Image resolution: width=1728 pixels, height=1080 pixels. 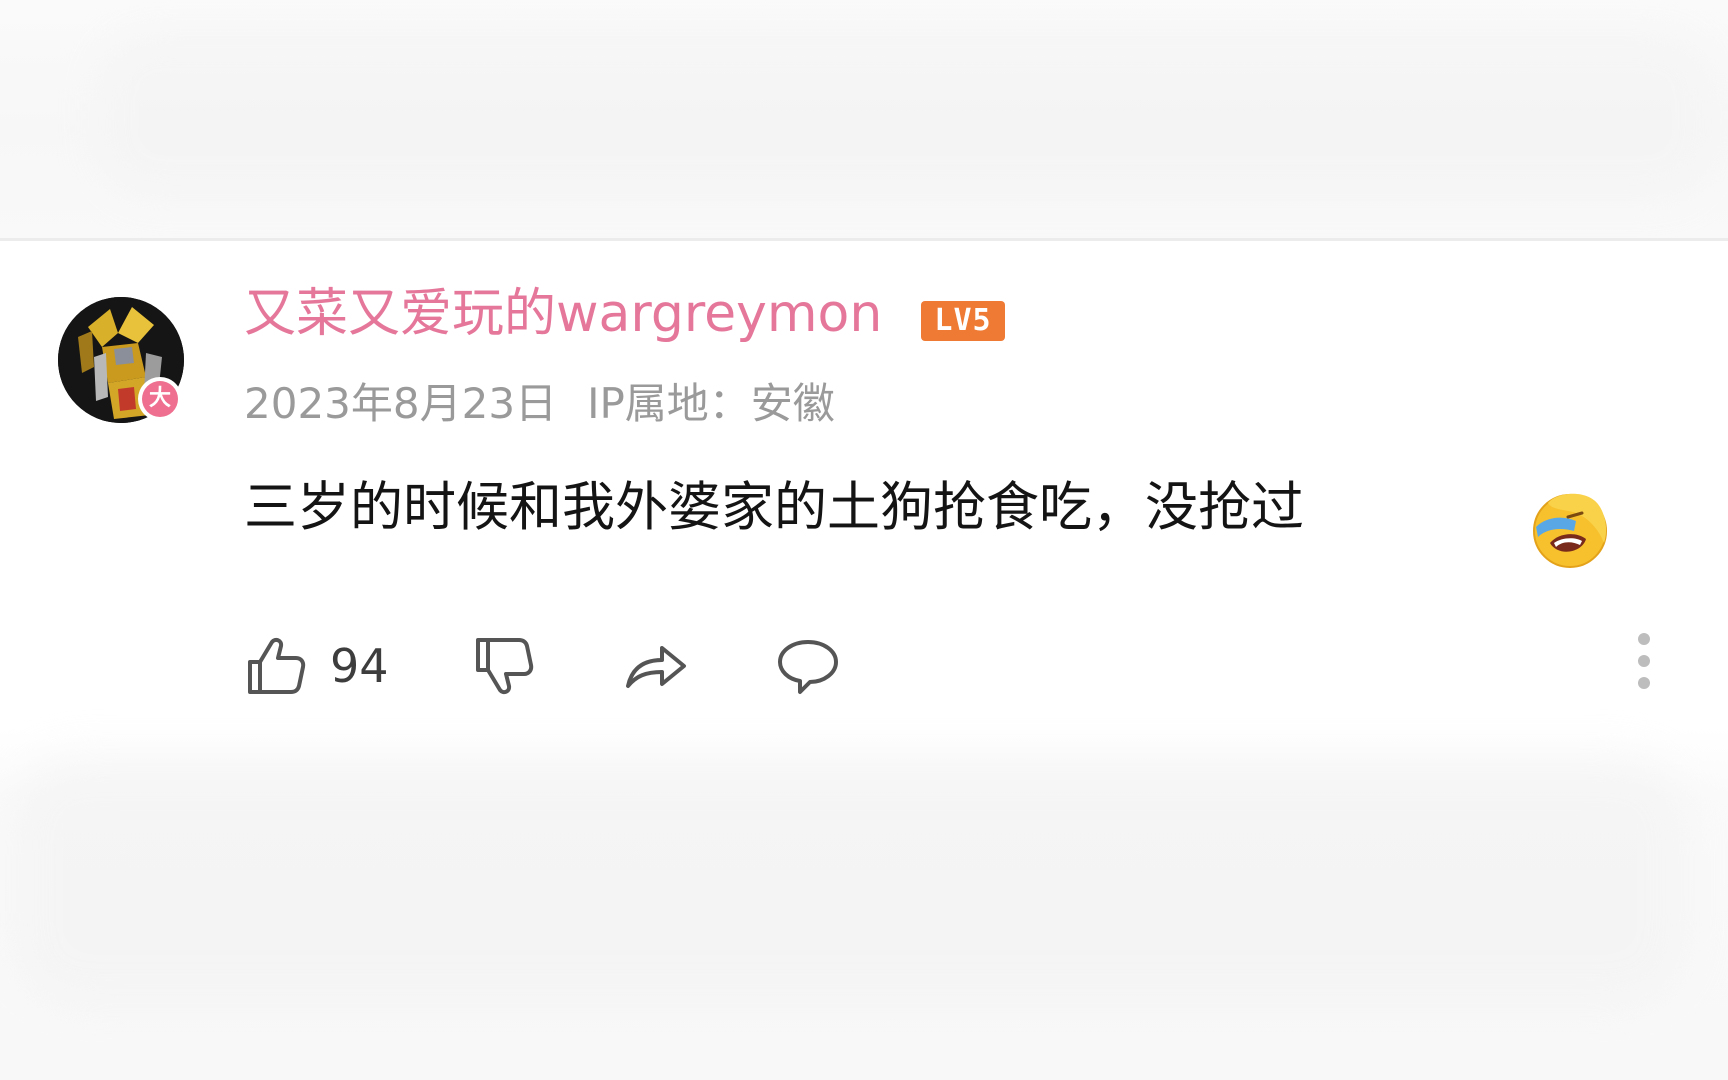 I want to click on avatar-badge-label: 大, so click(x=160, y=399).